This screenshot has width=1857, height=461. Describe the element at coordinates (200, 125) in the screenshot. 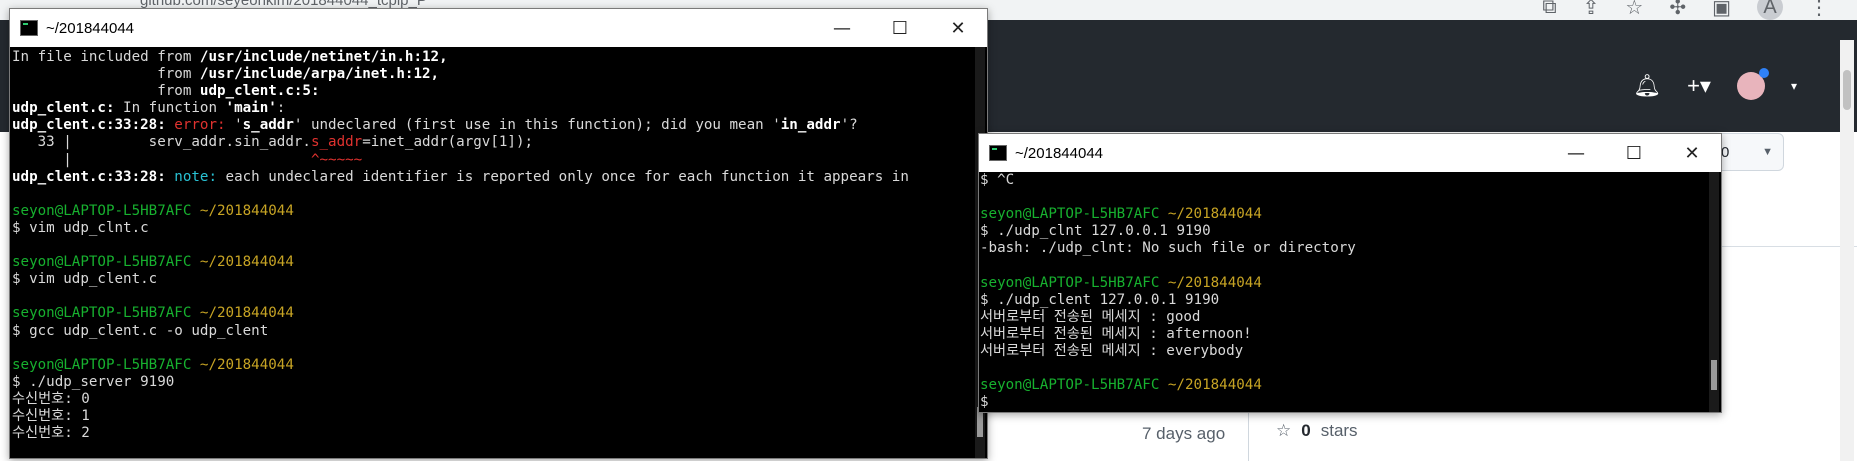

I see `terminal-text: error:` at that location.